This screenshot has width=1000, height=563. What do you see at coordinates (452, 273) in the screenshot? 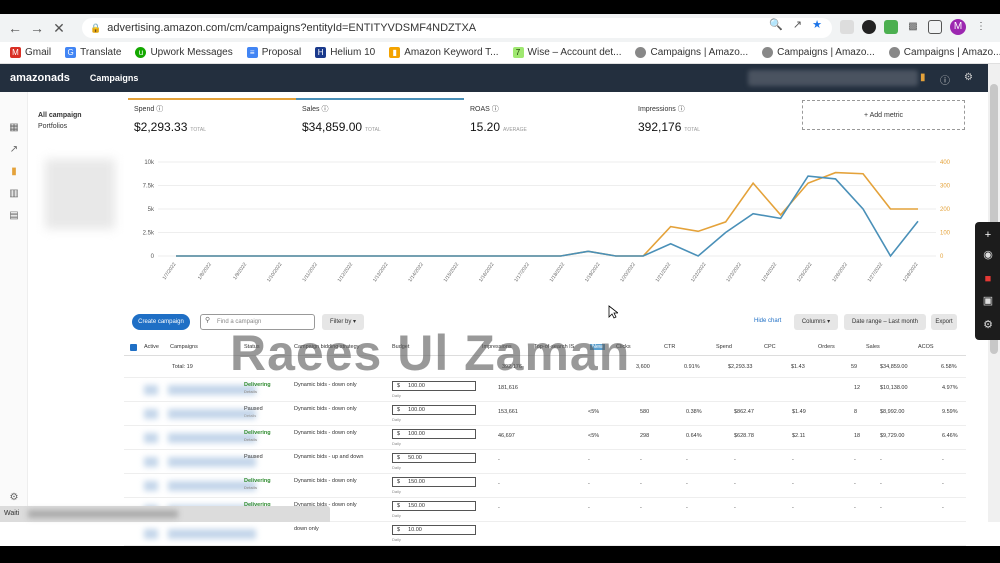
I see `x-tick-label: 1/15/2022` at bounding box center [452, 273].